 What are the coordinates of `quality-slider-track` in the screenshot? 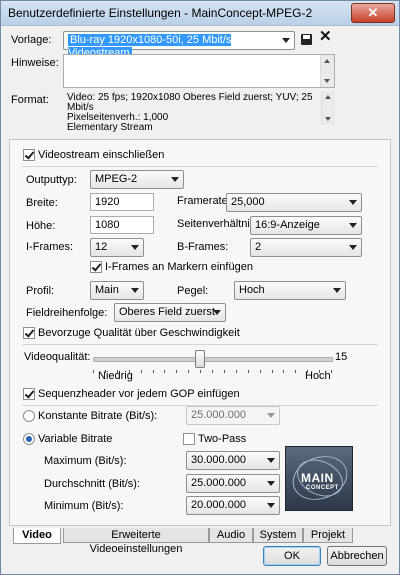 It's located at (213, 359).